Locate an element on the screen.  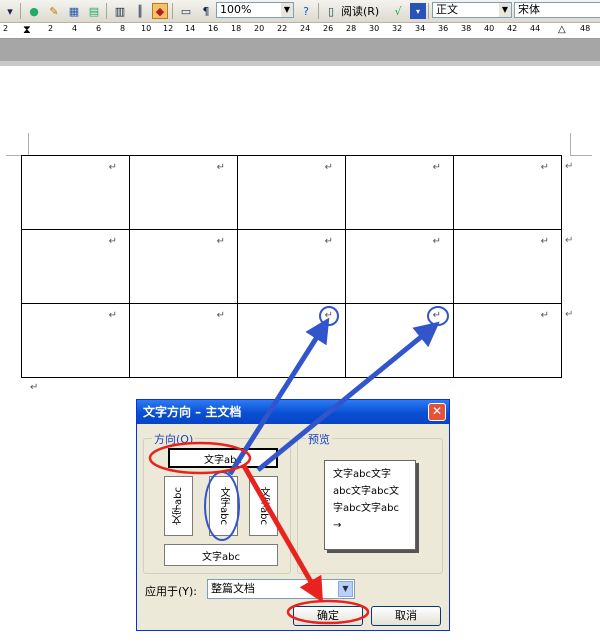
direction-option-horizontal-flipped: 文字abc is located at coordinates (221, 555).